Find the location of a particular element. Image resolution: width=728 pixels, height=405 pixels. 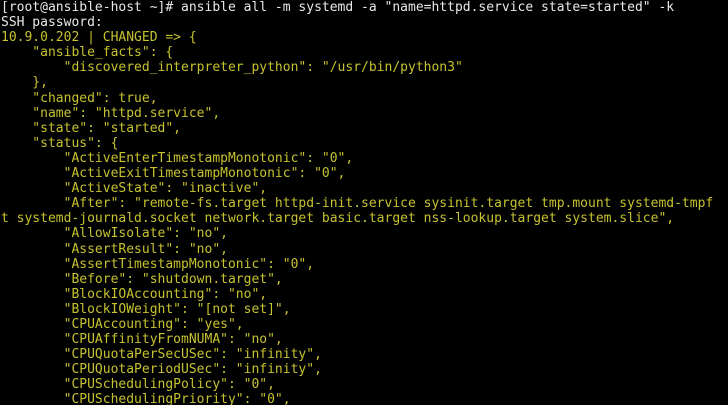

output-line: "AssertResult": "no", is located at coordinates (114, 249).